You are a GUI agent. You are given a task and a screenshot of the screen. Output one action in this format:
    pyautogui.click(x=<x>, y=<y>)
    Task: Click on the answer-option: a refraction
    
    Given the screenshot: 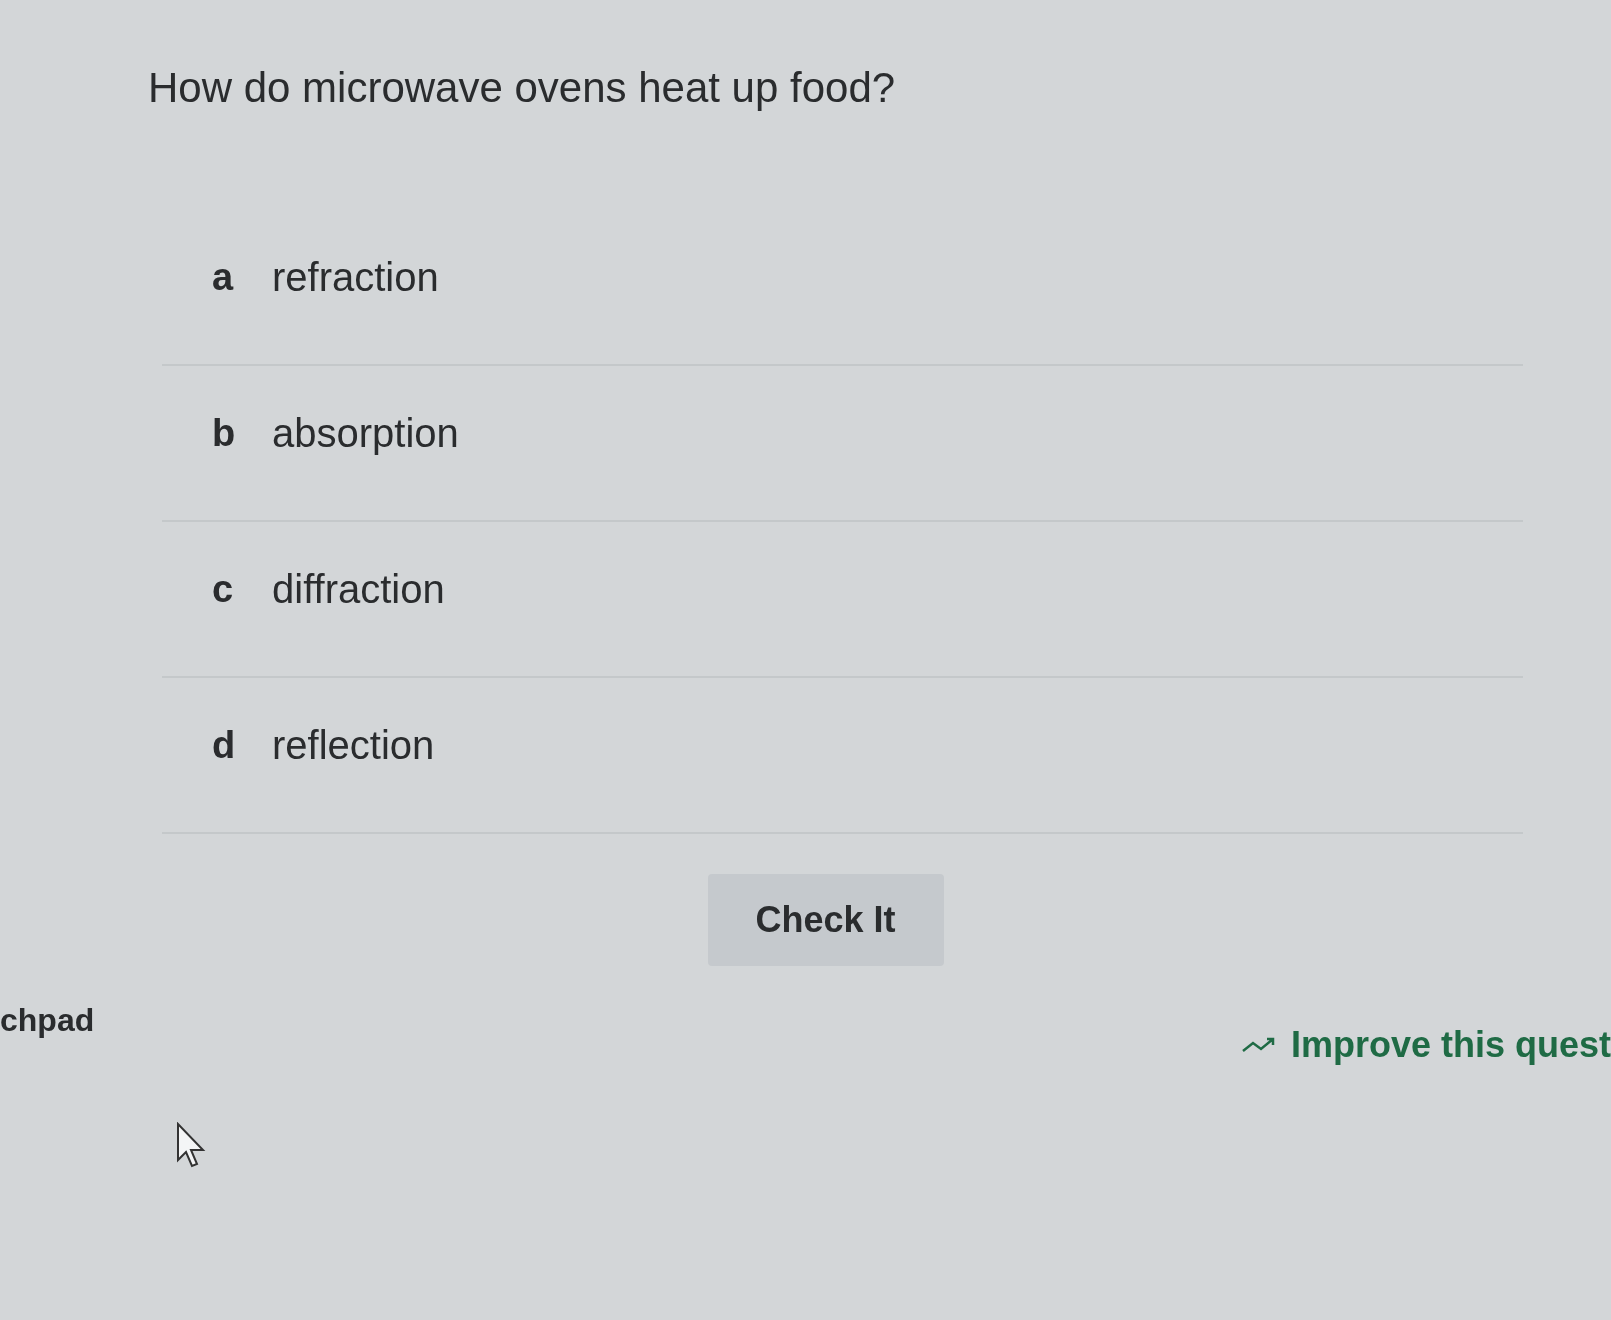 What is the action you would take?
    pyautogui.click(x=842, y=288)
    